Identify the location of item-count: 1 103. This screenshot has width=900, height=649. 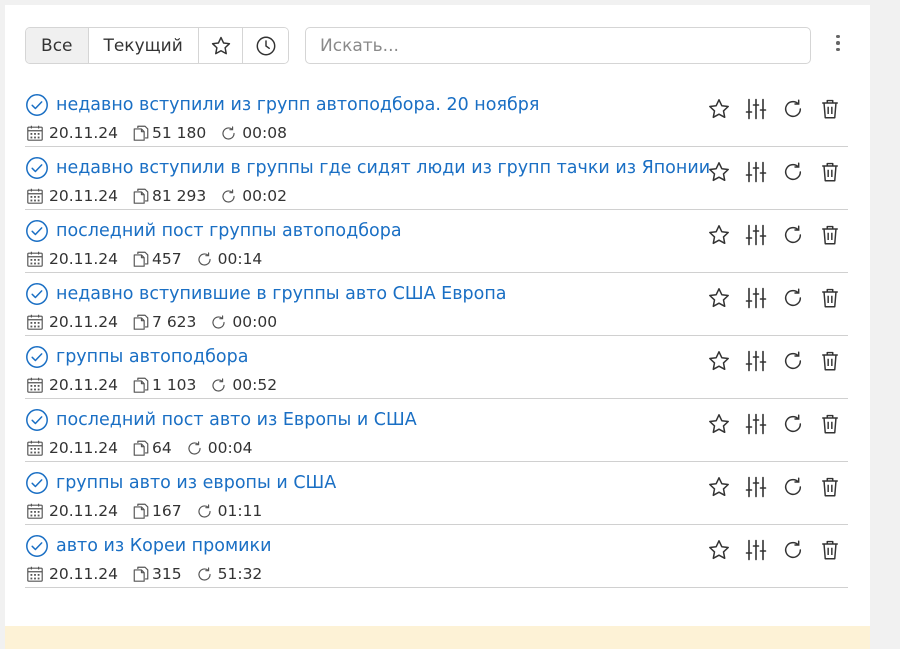
(164, 385).